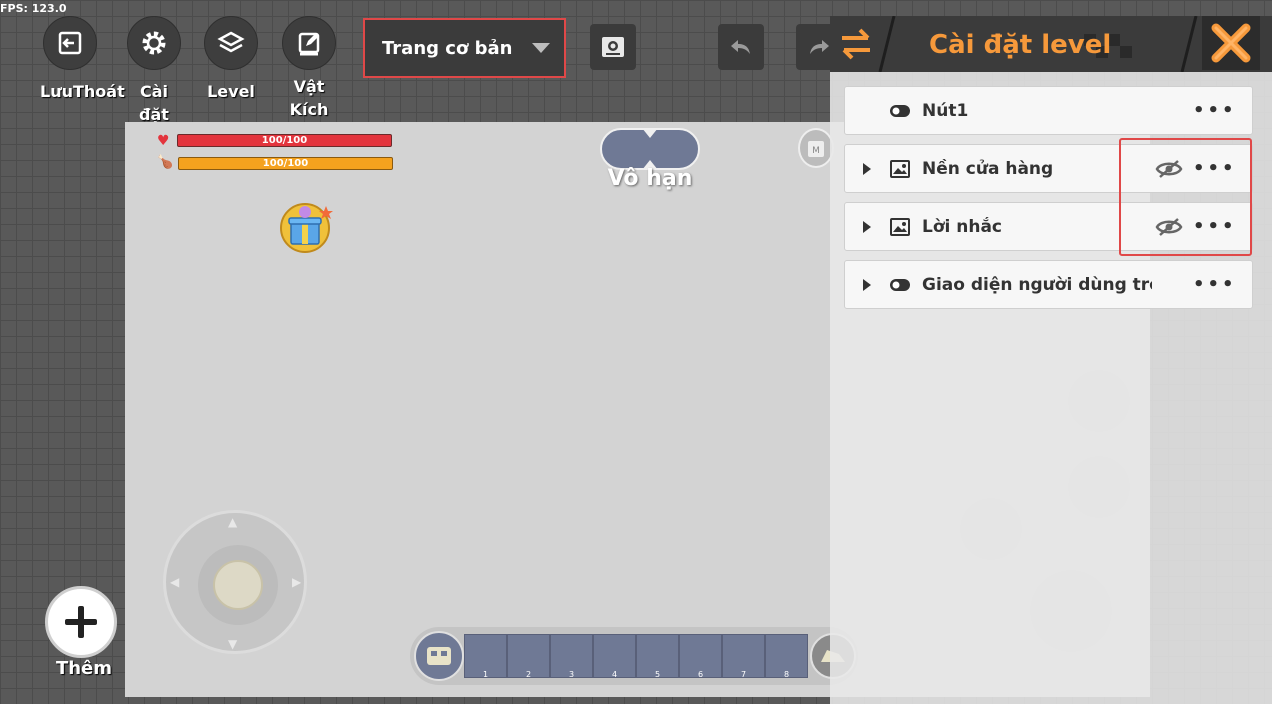  Describe the element at coordinates (528, 656) in the screenshot. I see `hotbar-slot: 2` at that location.